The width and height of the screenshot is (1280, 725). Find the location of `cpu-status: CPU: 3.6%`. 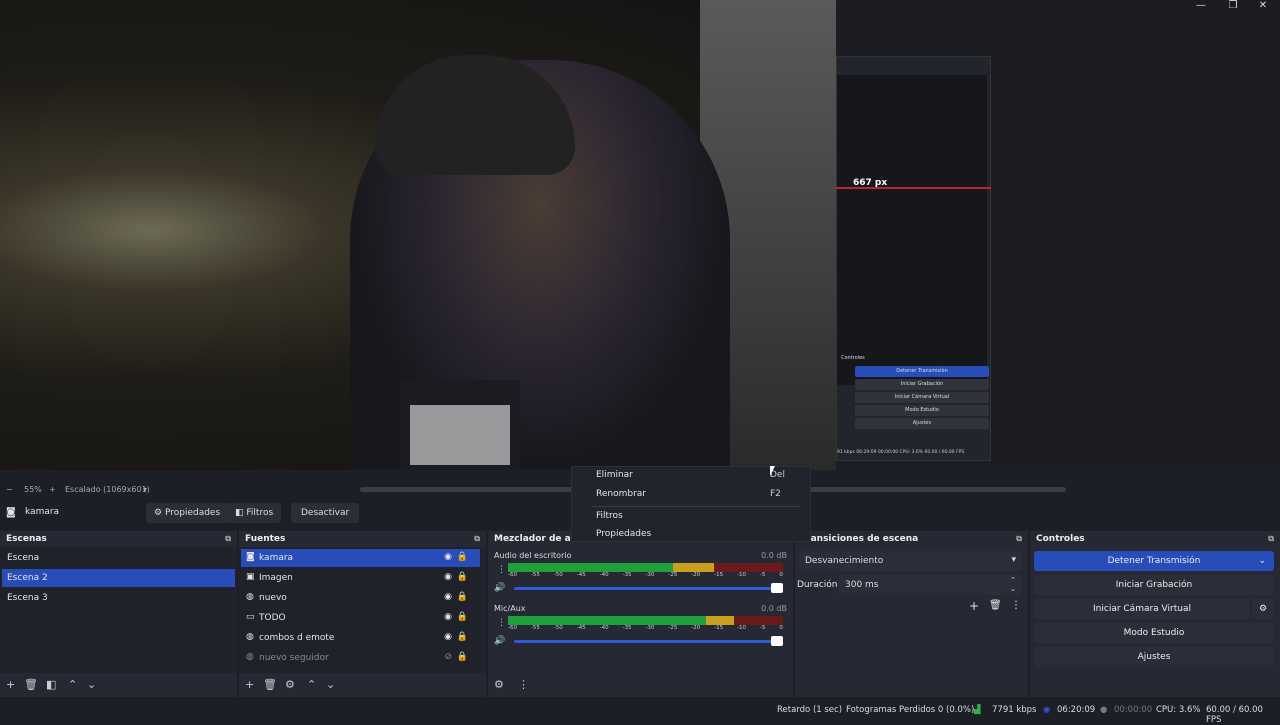

cpu-status: CPU: 3.6% is located at coordinates (1178, 710).